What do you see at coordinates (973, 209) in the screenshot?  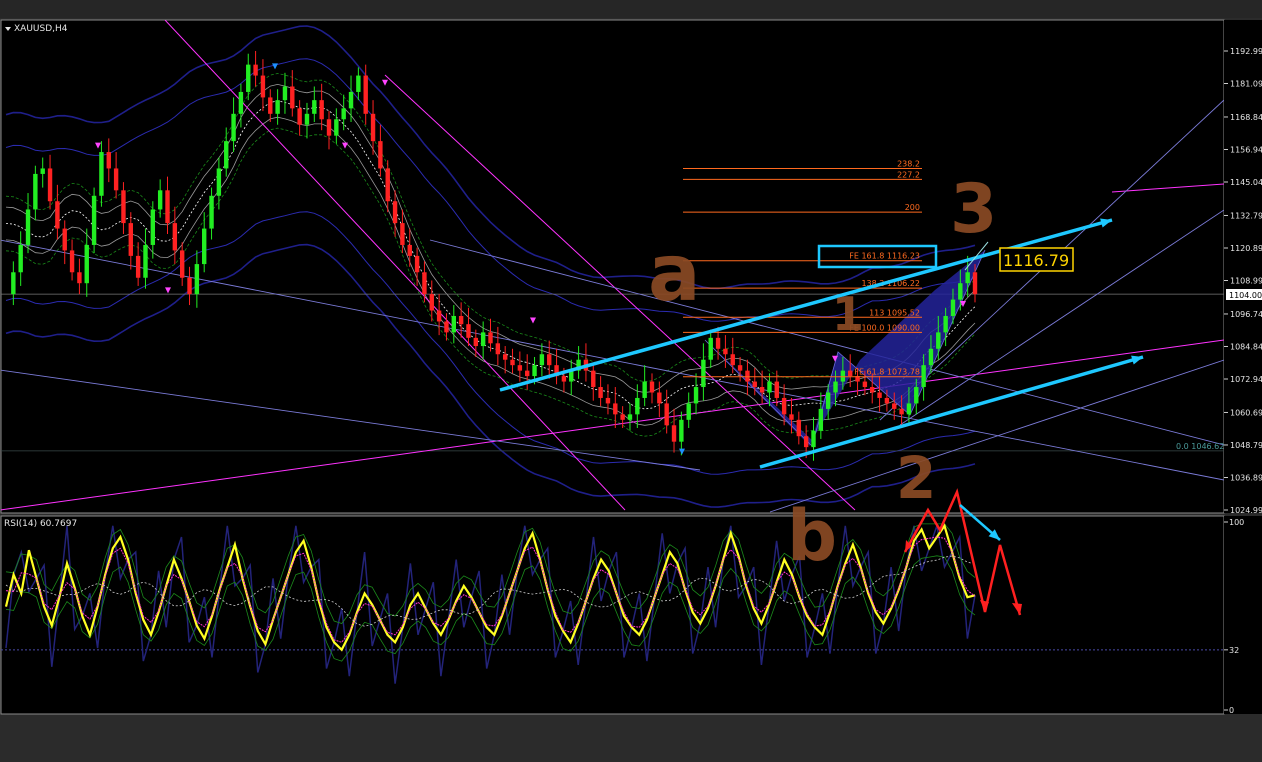 I see `handwritten-3-label: 3` at bounding box center [973, 209].